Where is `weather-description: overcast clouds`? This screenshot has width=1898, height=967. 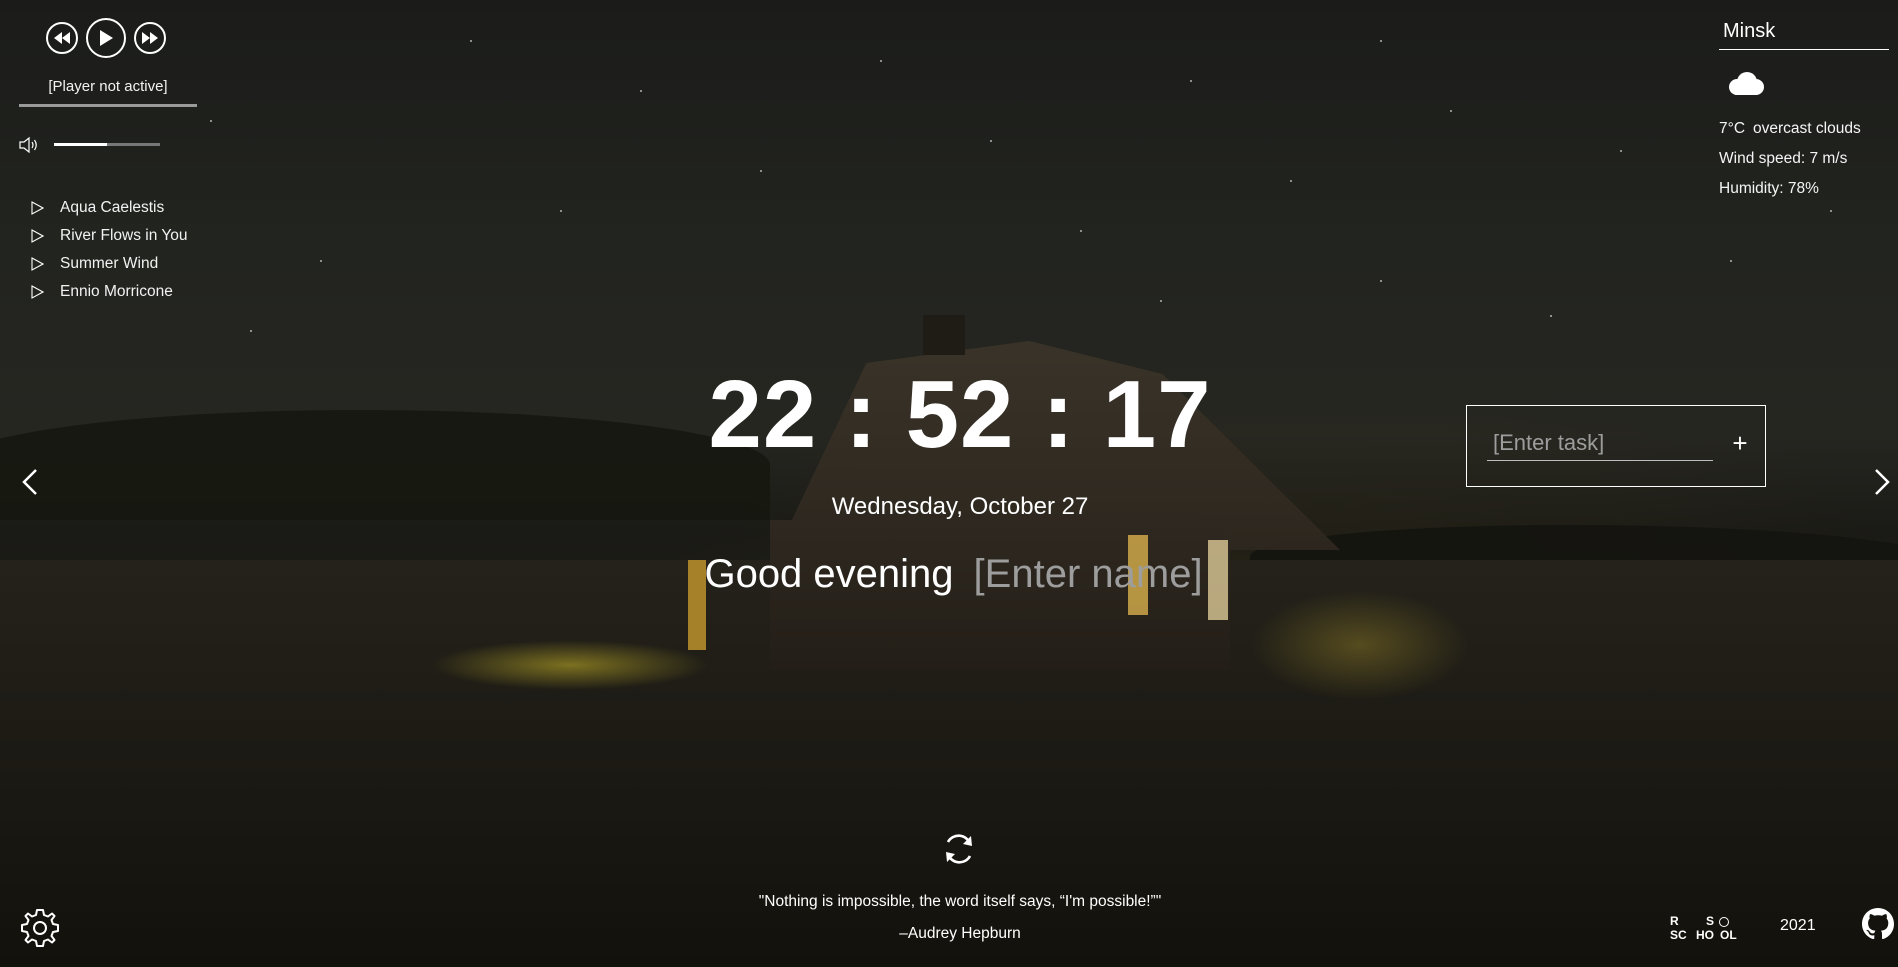 weather-description: overcast clouds is located at coordinates (1807, 128).